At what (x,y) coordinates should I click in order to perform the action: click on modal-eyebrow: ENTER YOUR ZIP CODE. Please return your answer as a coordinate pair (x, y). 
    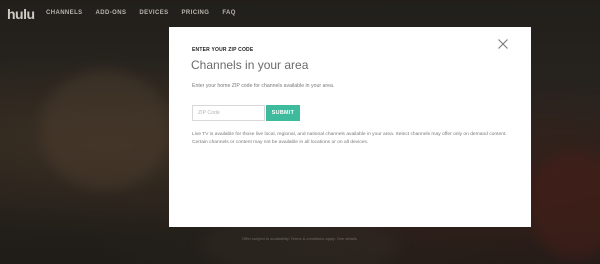
    Looking at the image, I should click on (223, 50).